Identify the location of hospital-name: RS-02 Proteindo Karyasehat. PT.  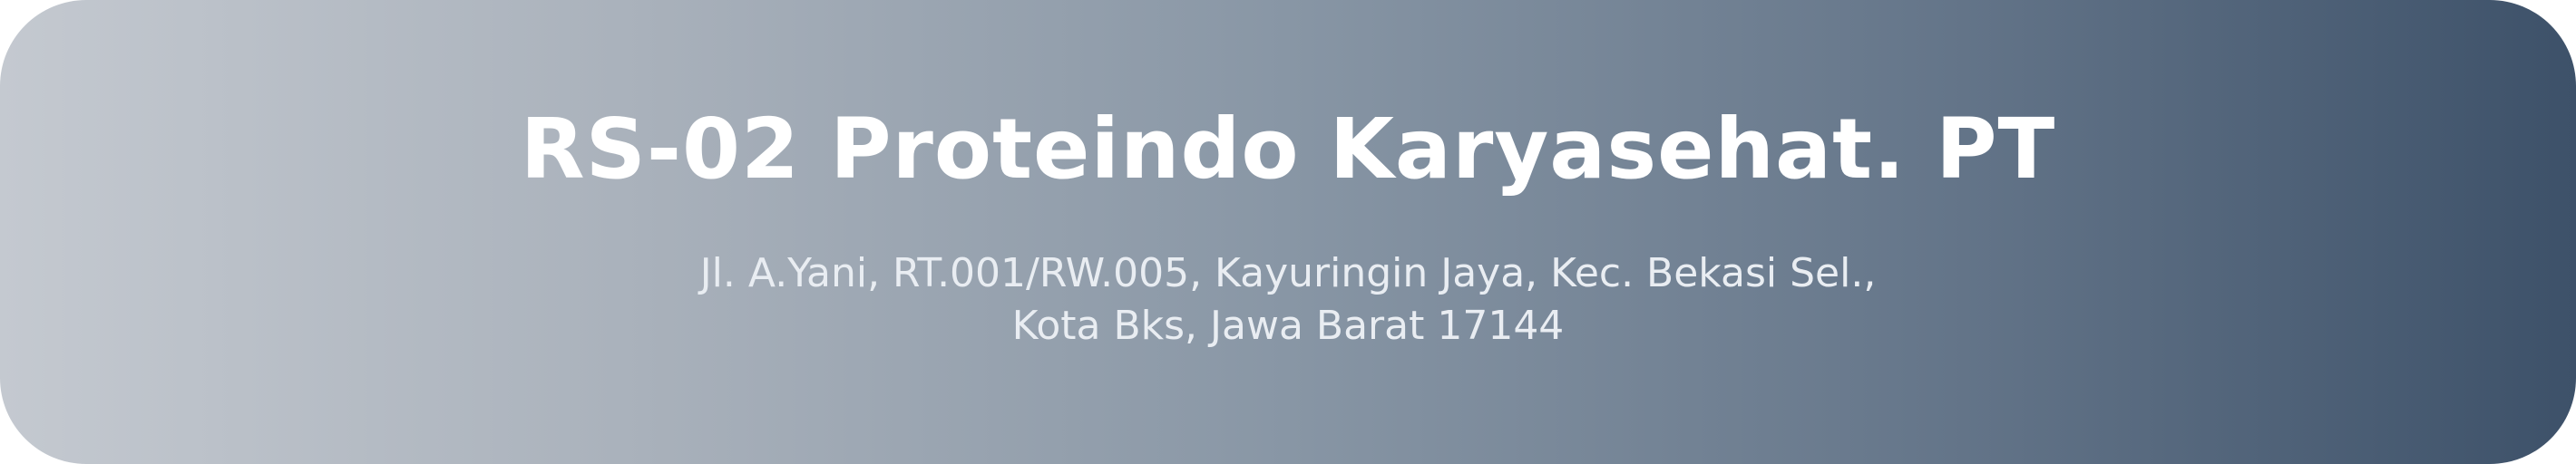
(1288, 149).